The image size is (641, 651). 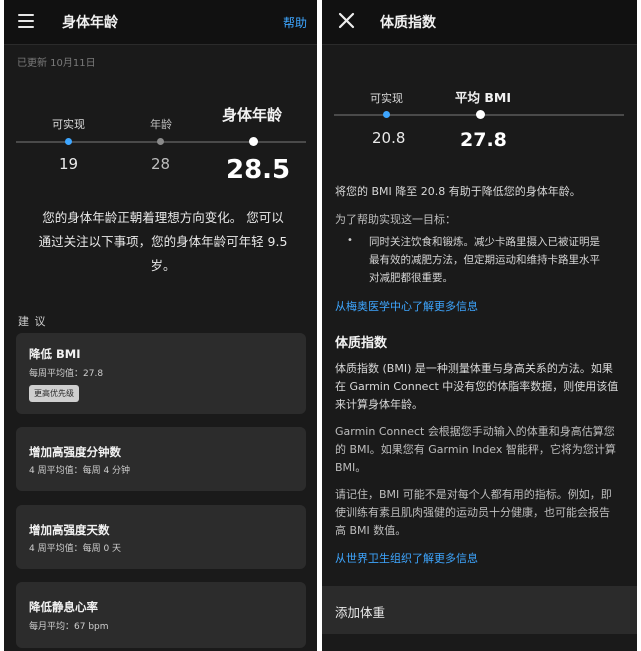 I want to click on card-title: 降低静息心率, so click(x=63, y=607).